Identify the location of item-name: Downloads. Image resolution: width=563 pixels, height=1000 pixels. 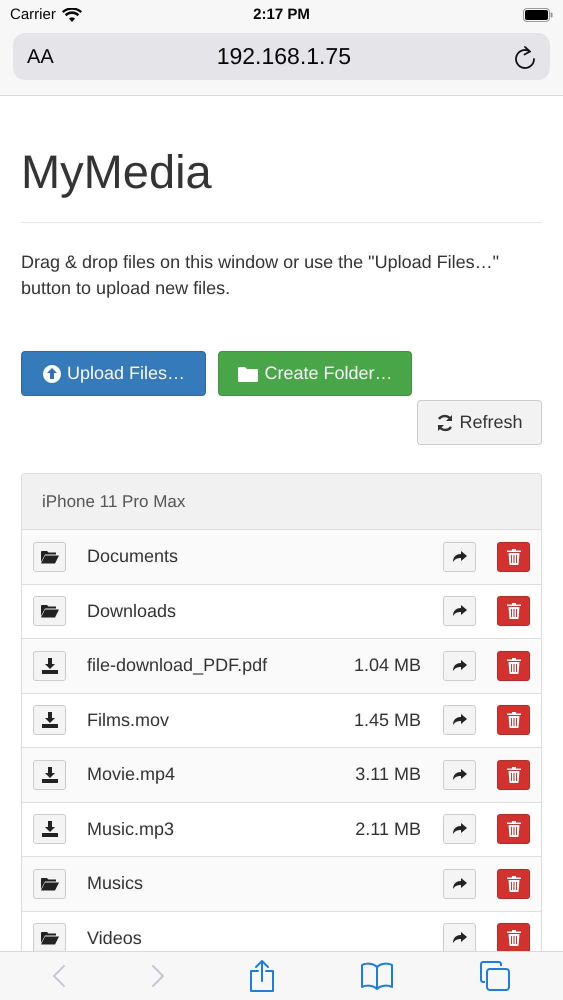
(265, 611).